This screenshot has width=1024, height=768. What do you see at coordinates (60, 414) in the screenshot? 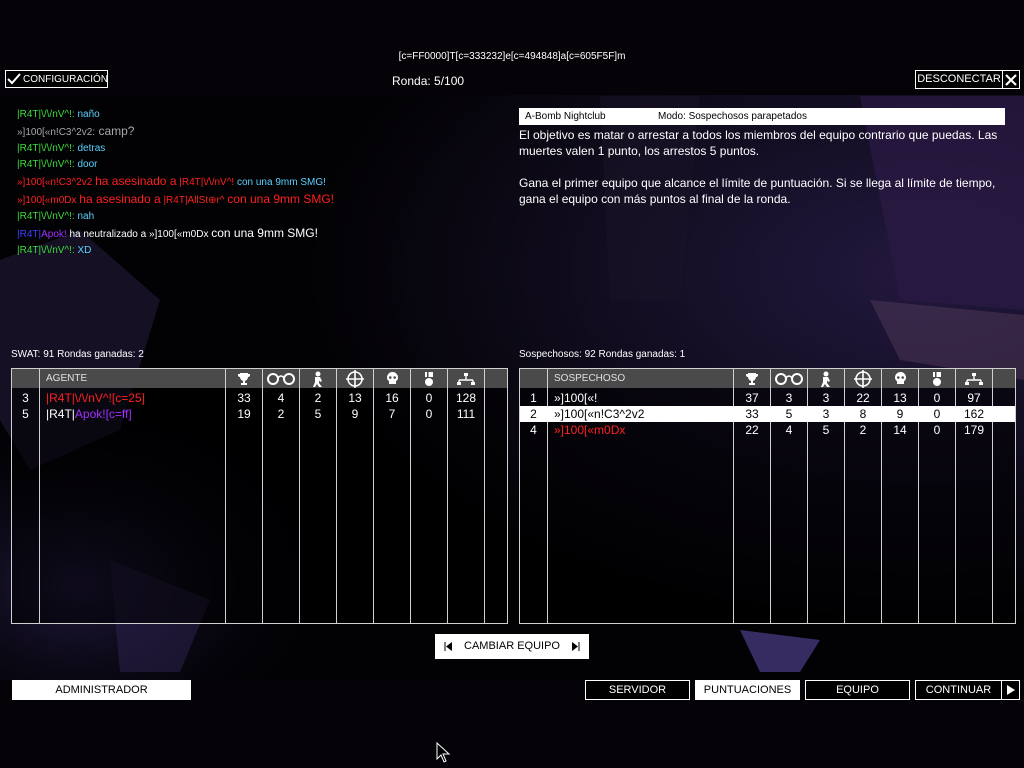
I see `player-name-text: |R4T|` at bounding box center [60, 414].